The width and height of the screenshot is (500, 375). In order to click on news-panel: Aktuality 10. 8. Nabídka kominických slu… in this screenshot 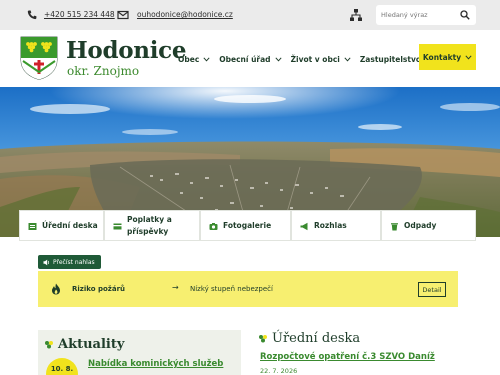, I will do `click(139, 352)`.